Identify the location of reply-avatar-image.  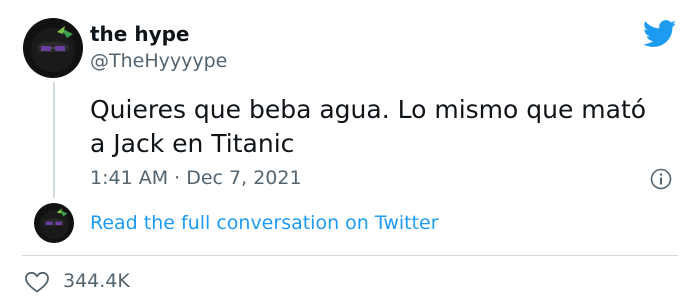
(54, 223).